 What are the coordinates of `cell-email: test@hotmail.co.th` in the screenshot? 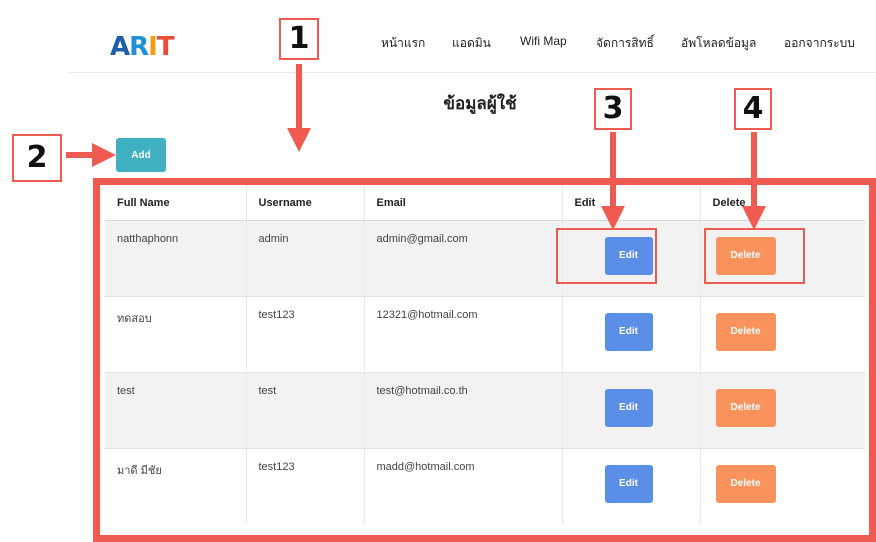 It's located at (462, 409).